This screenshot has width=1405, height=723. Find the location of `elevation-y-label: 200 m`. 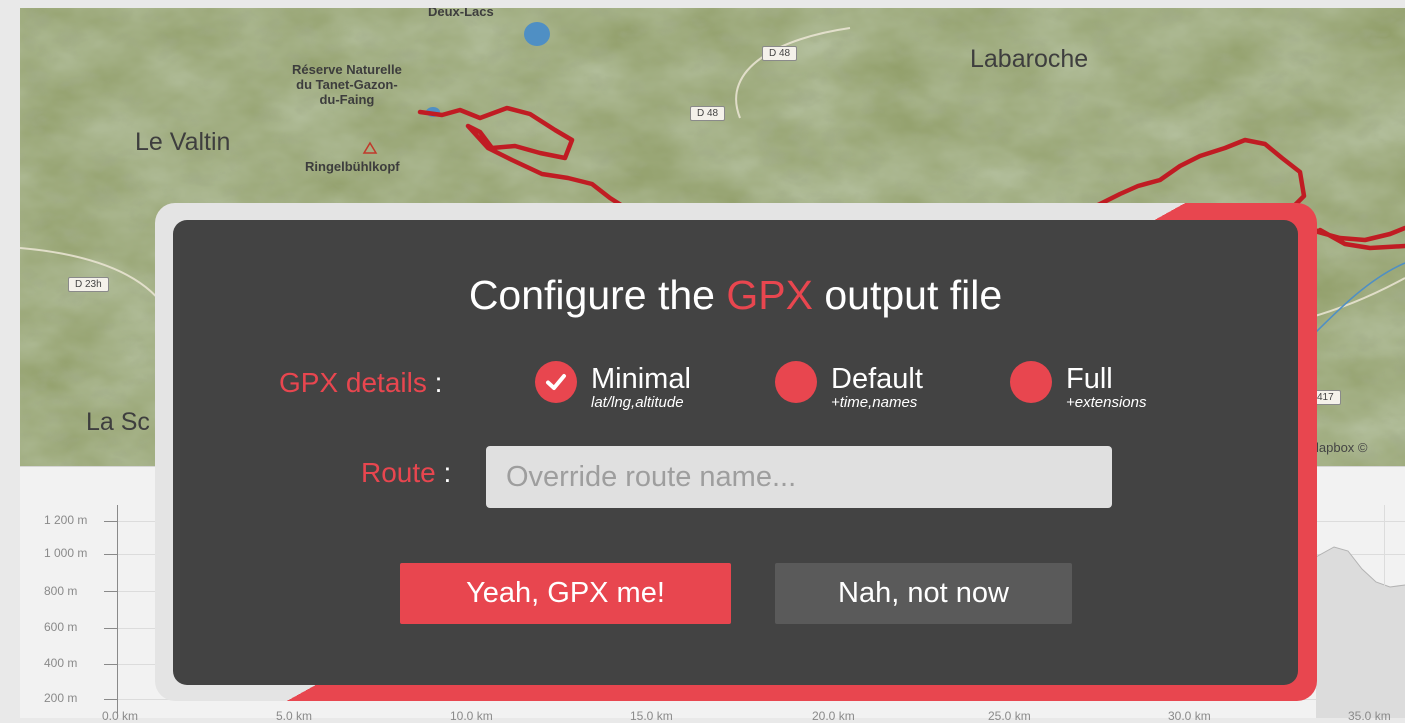

elevation-y-label: 200 m is located at coordinates (61, 698).